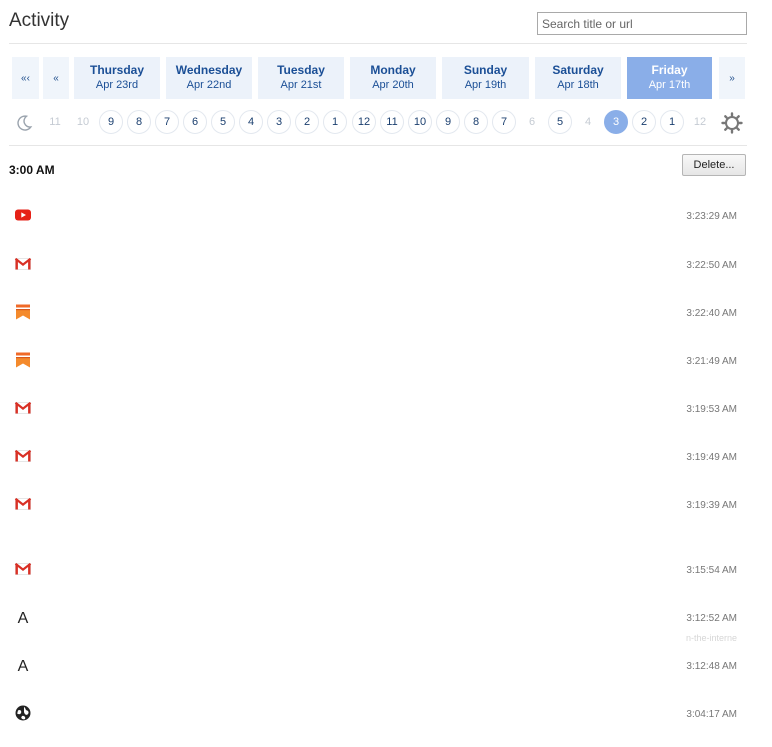  Describe the element at coordinates (393, 78) in the screenshot. I see `day-tab-monday: Monday Apr 20th` at that location.